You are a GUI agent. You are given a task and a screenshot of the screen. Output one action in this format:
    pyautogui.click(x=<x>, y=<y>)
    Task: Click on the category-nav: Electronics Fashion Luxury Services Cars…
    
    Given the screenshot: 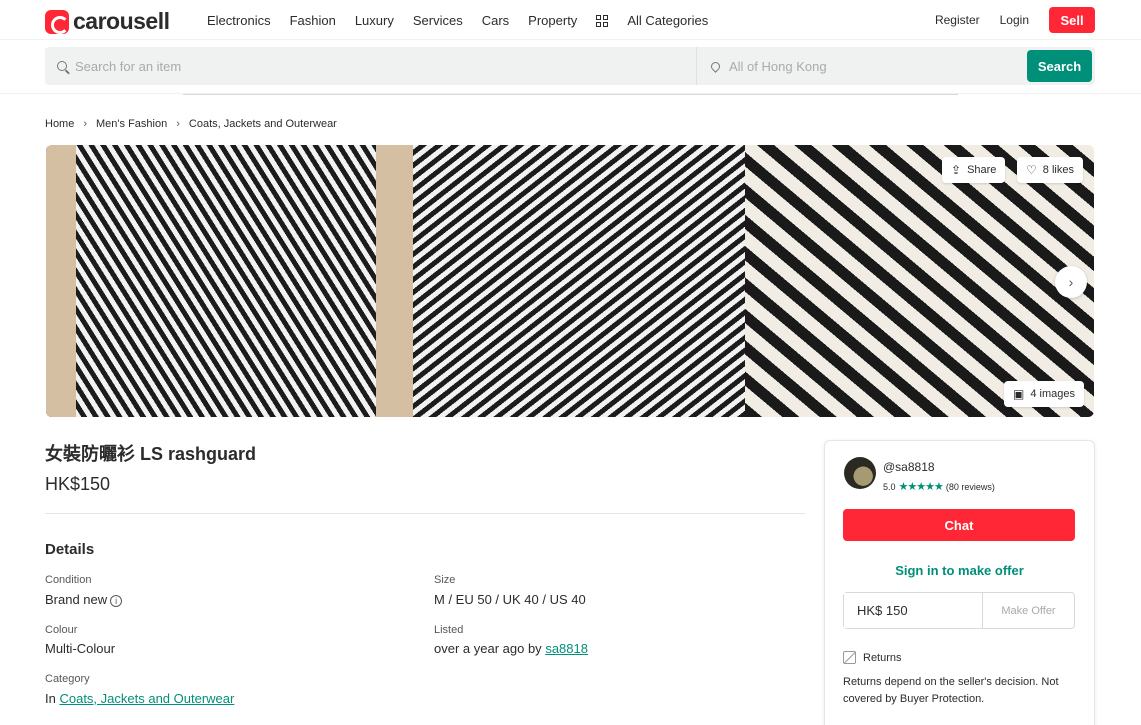 What is the action you would take?
    pyautogui.click(x=476, y=20)
    